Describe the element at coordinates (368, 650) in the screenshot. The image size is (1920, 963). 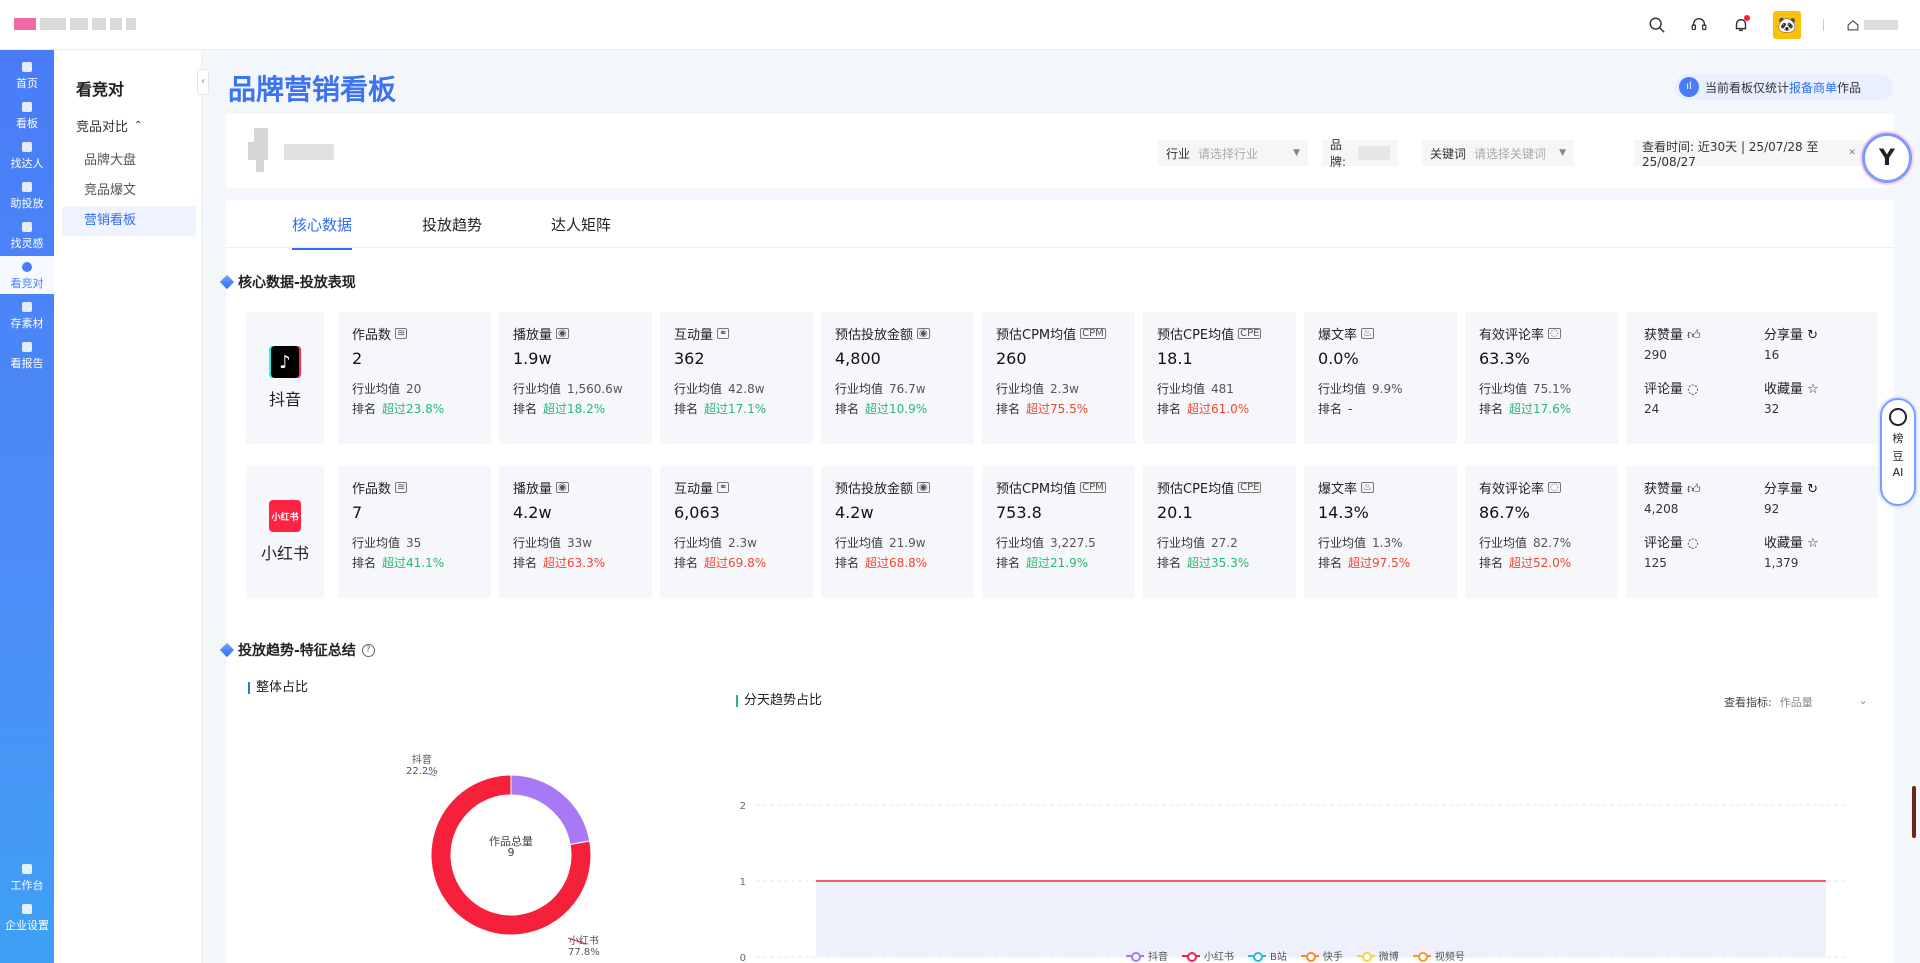
I see `help-icon: ?` at that location.